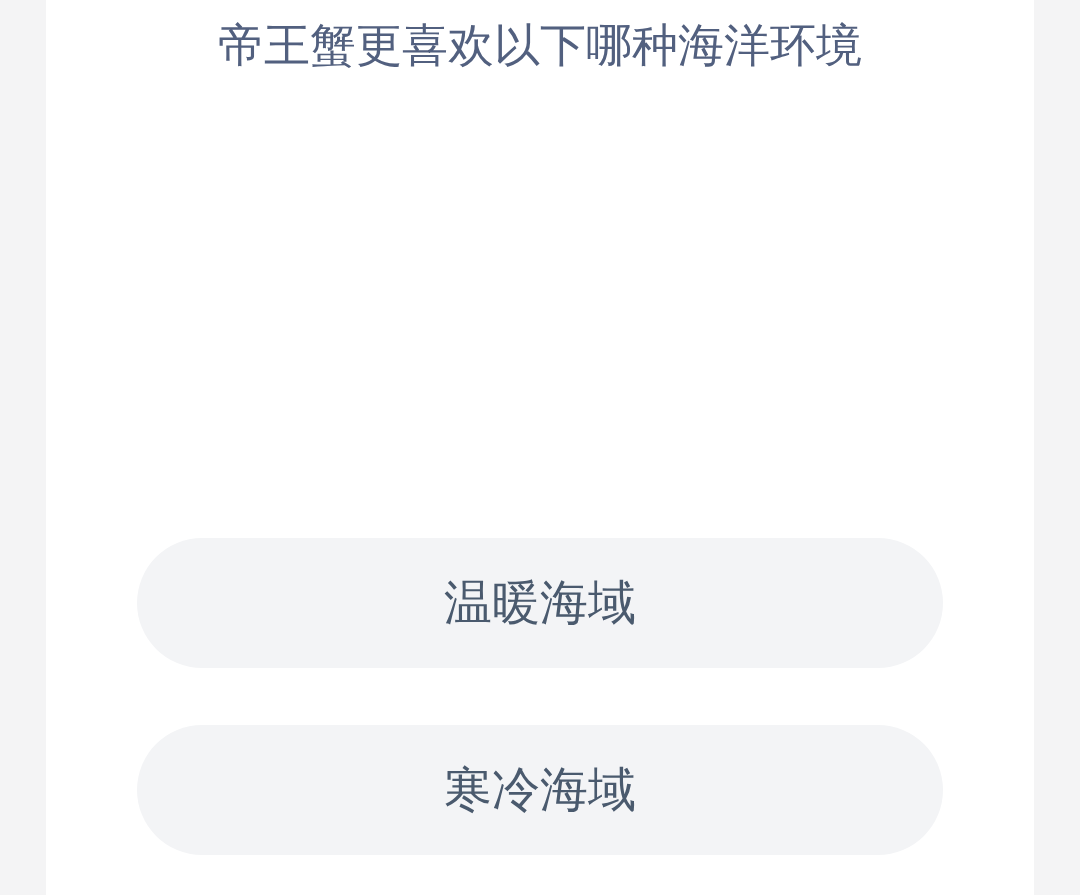 The height and width of the screenshot is (895, 1080). What do you see at coordinates (540, 45) in the screenshot?
I see `question-title: 帝王蟹更喜欢以下哪种海洋环境` at bounding box center [540, 45].